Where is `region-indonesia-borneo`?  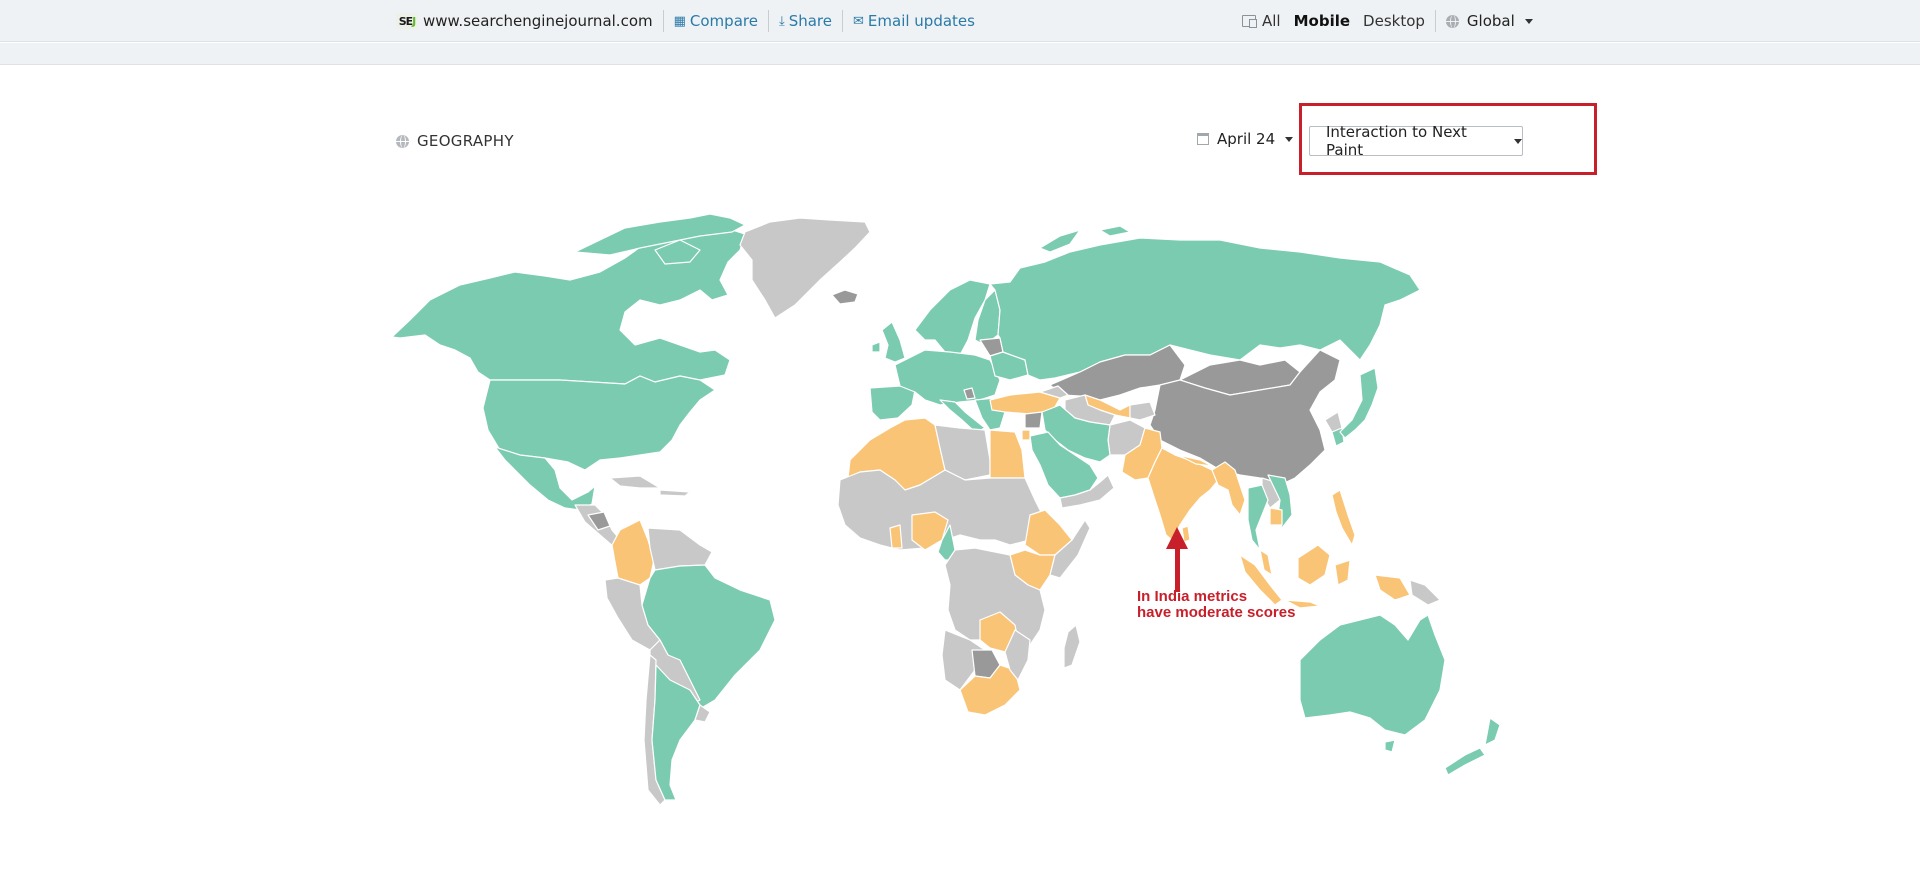
region-indonesia-borneo is located at coordinates (1314, 565).